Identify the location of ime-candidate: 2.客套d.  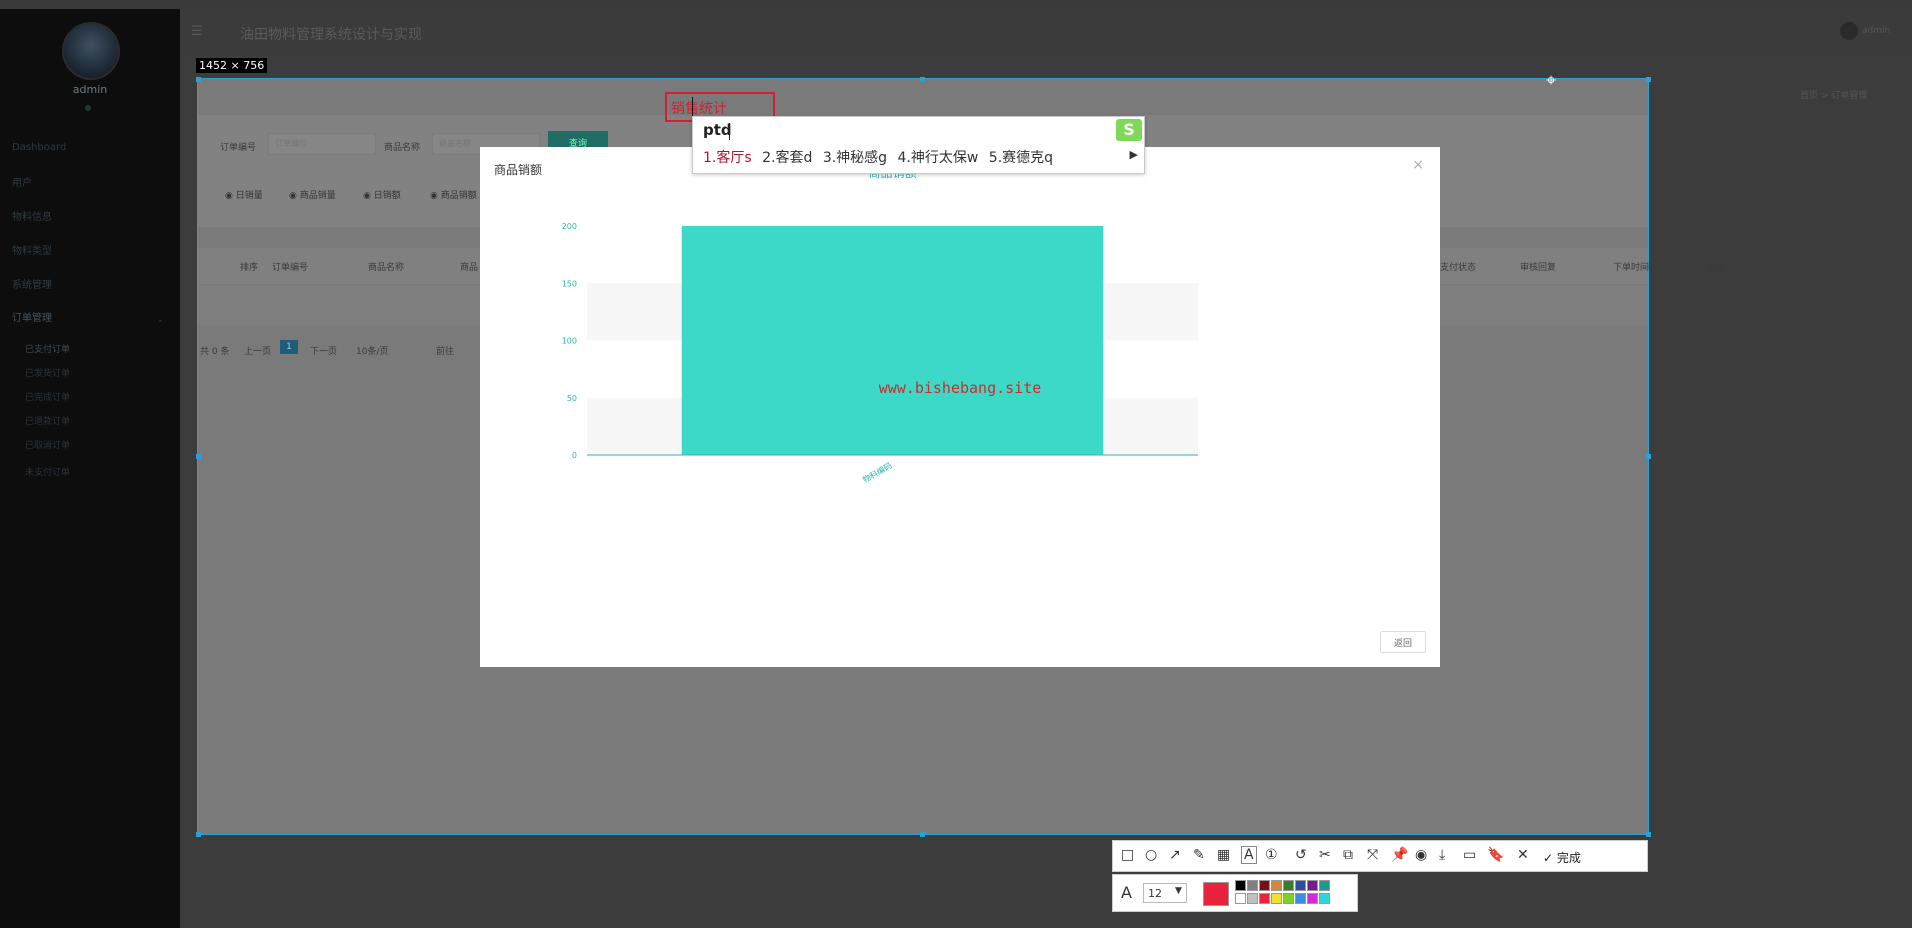
(787, 158).